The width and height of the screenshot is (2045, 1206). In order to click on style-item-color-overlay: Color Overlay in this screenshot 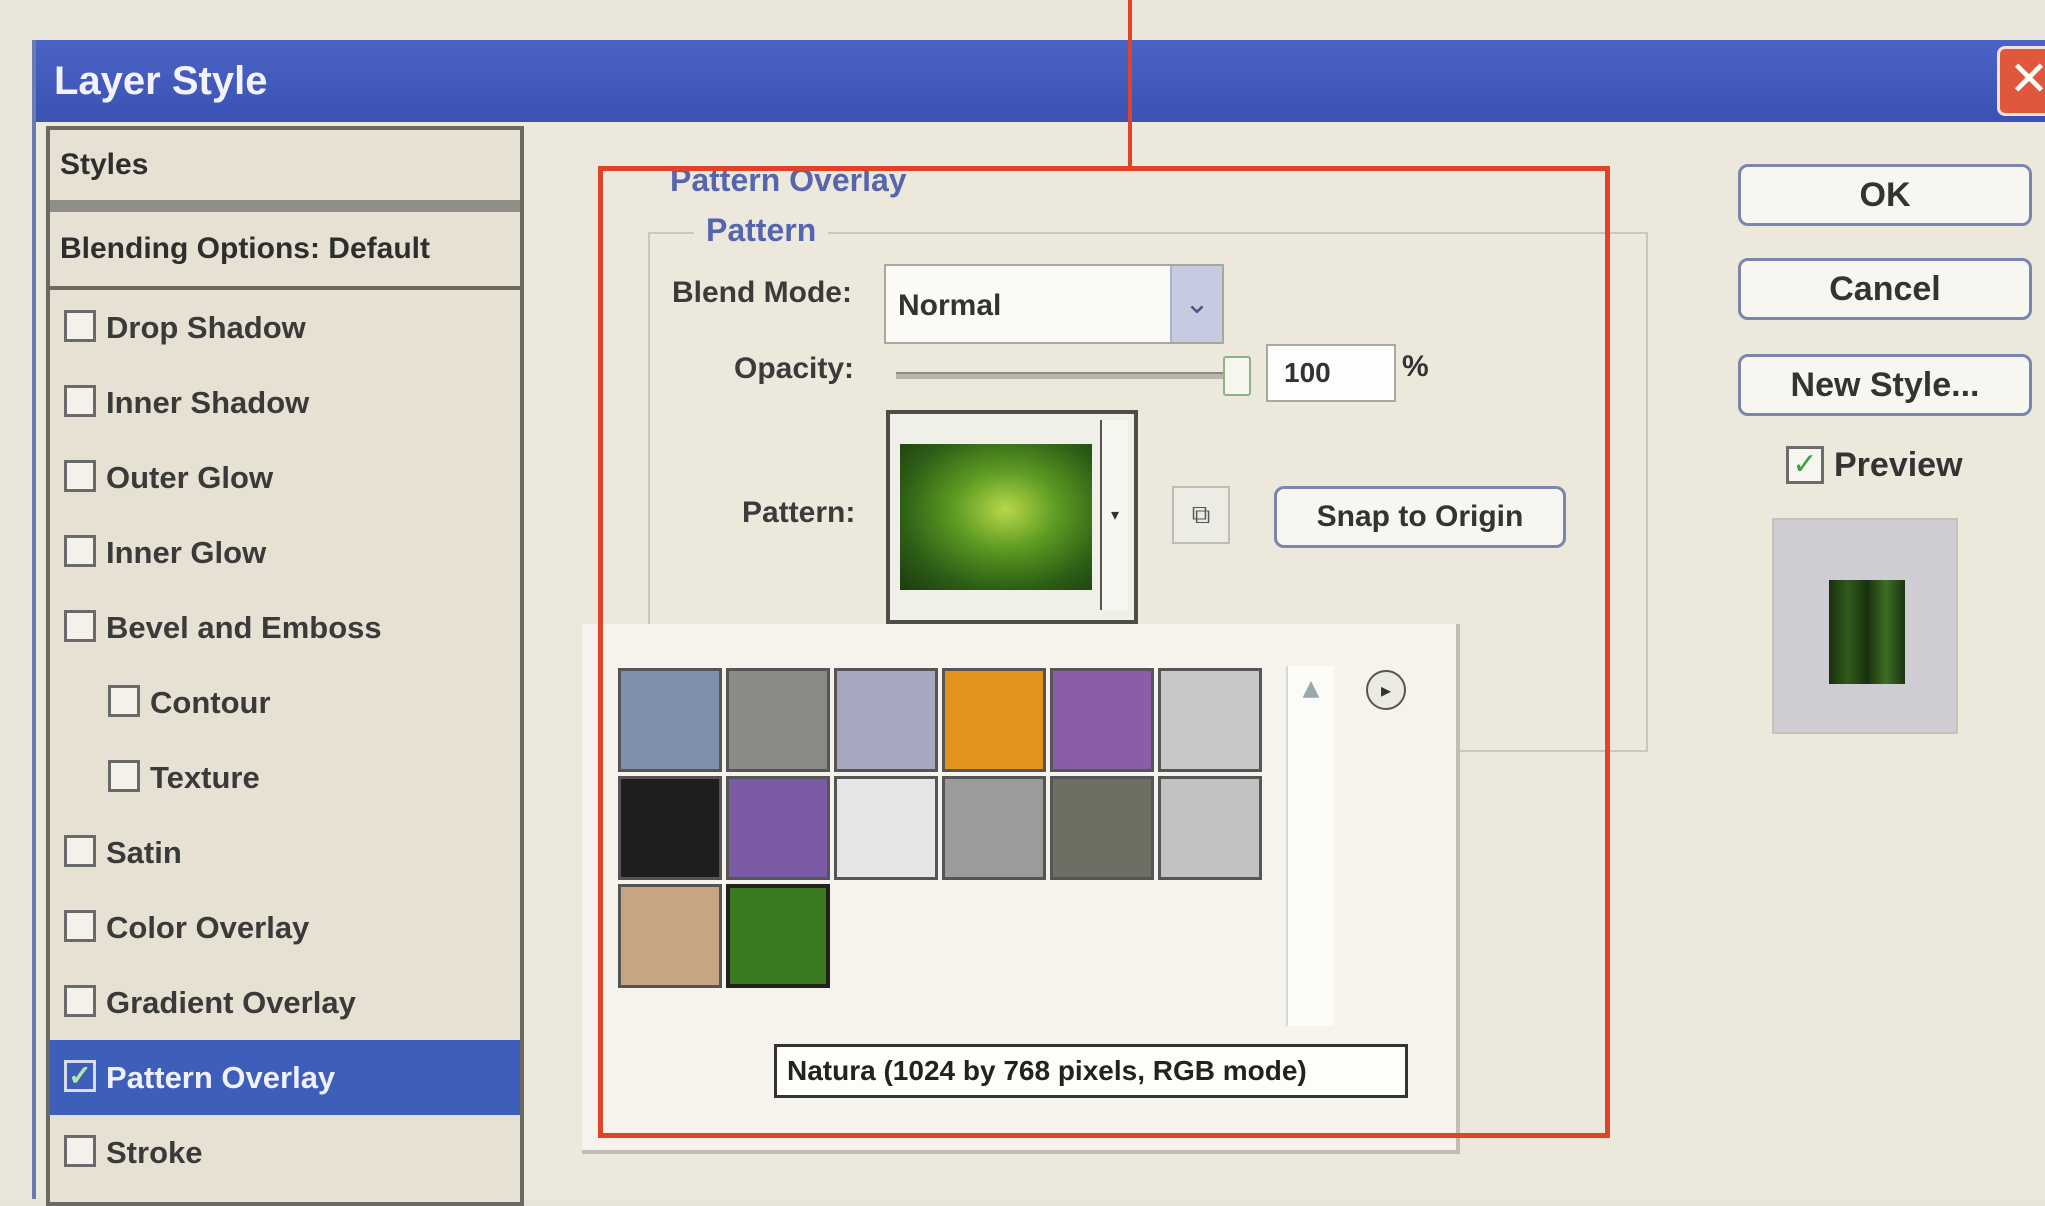, I will do `click(285, 927)`.